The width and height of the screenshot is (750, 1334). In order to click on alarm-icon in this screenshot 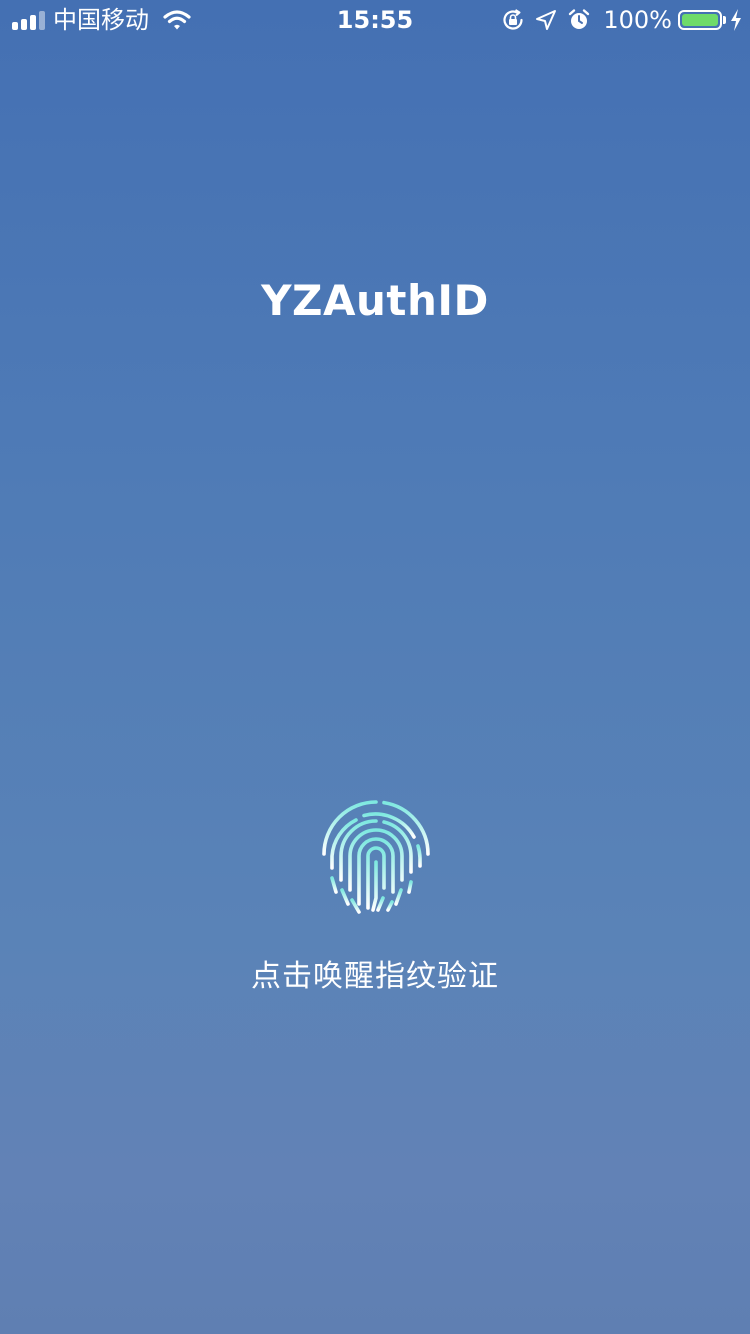, I will do `click(579, 19)`.